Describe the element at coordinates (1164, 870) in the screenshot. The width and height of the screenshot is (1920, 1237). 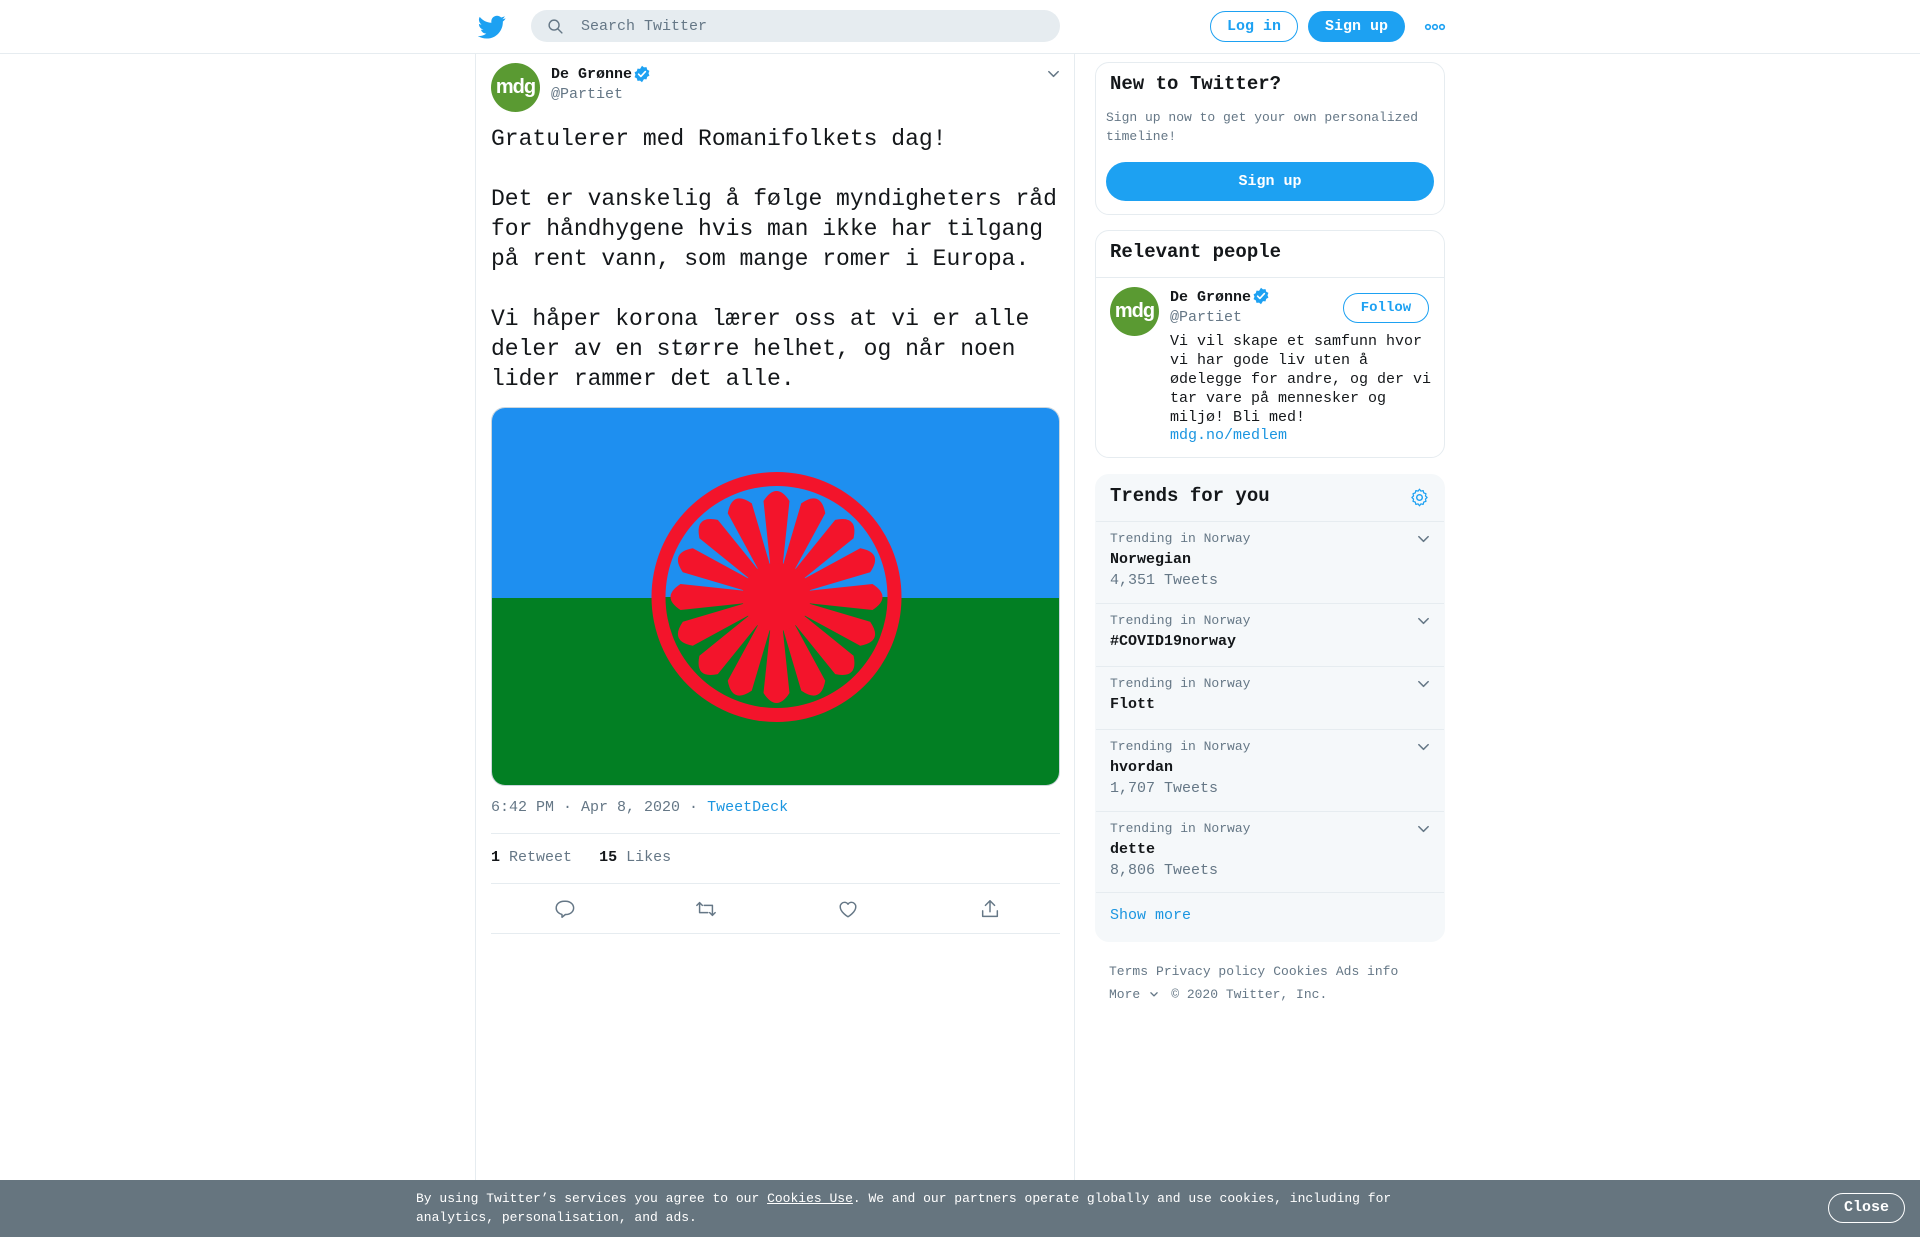
I see `trend-count: 8,806 Tweets` at that location.